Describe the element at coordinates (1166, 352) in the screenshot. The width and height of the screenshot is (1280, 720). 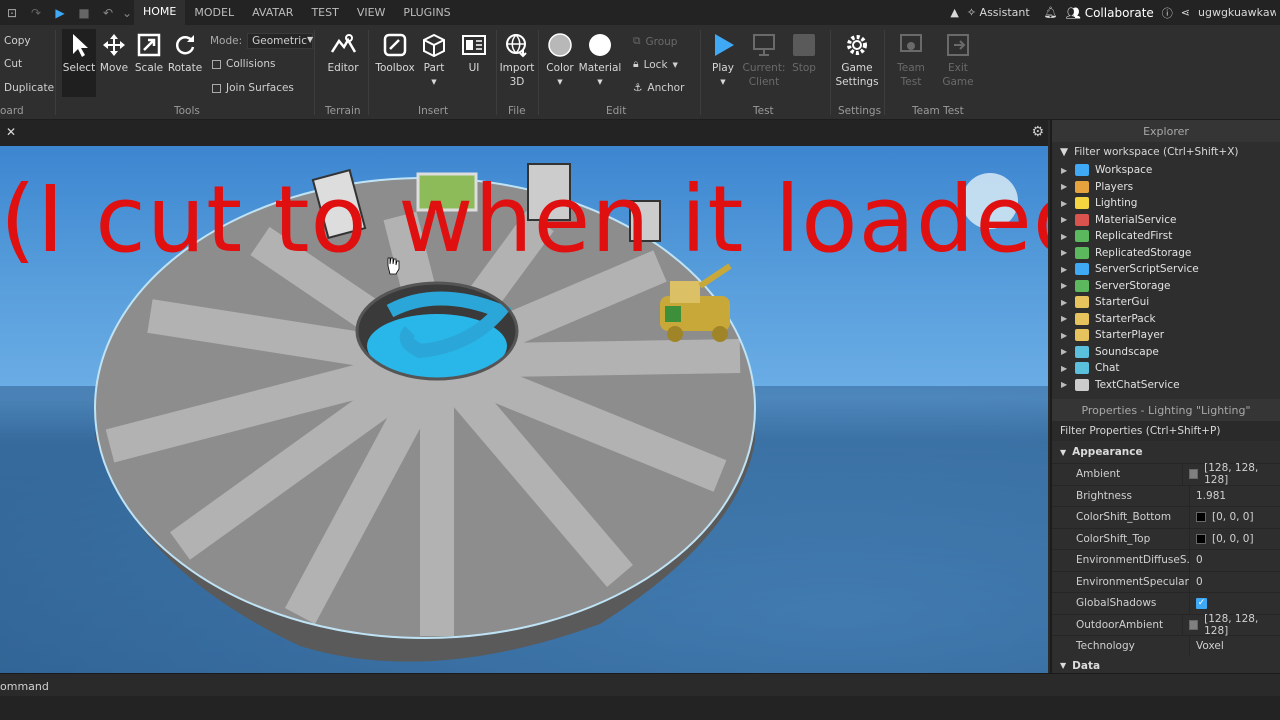
I see `explorer-item: ▶ Soundscape` at that location.